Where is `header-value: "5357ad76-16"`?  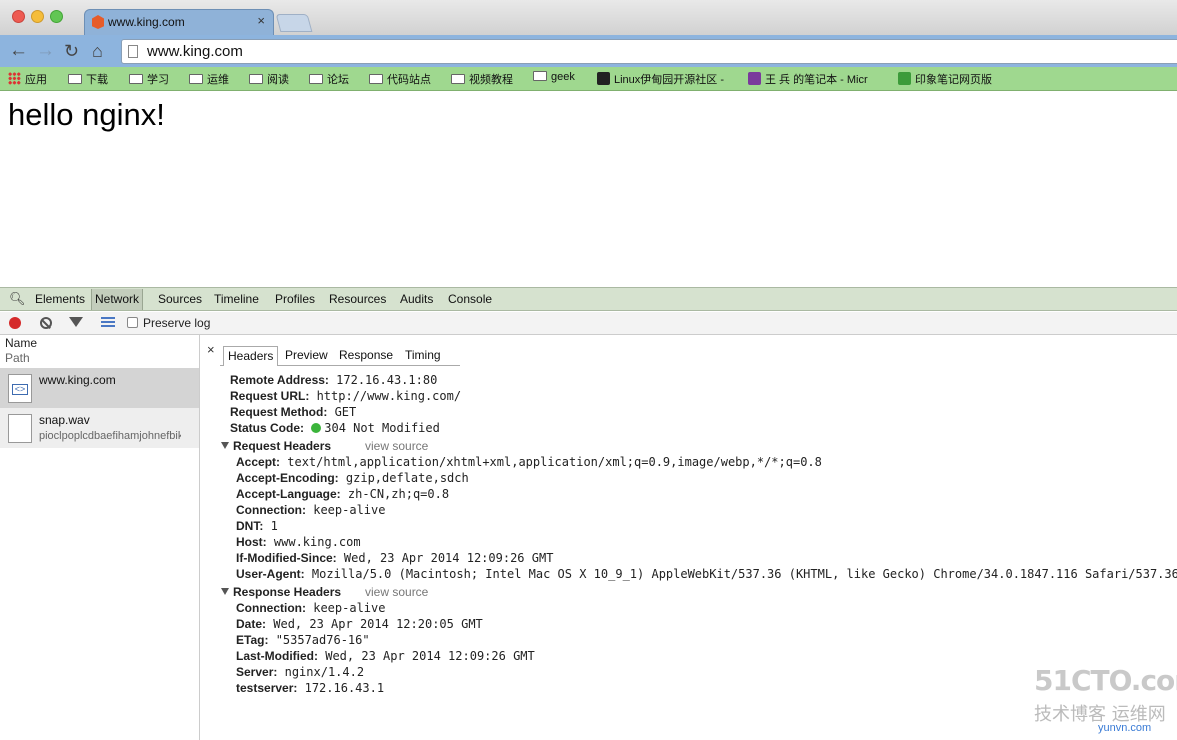
header-value: "5357ad76-16" is located at coordinates (322, 640).